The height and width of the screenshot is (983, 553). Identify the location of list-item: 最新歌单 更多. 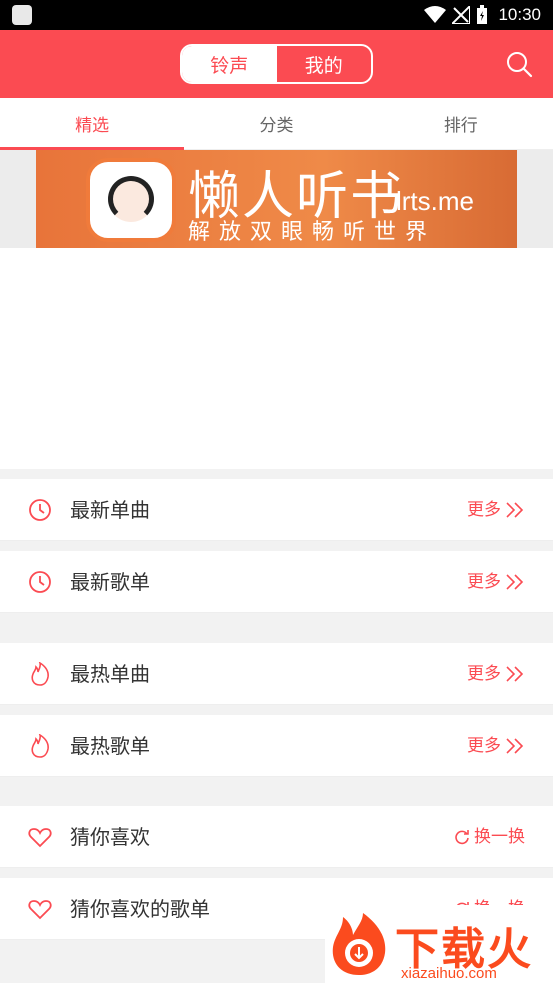
(276, 582).